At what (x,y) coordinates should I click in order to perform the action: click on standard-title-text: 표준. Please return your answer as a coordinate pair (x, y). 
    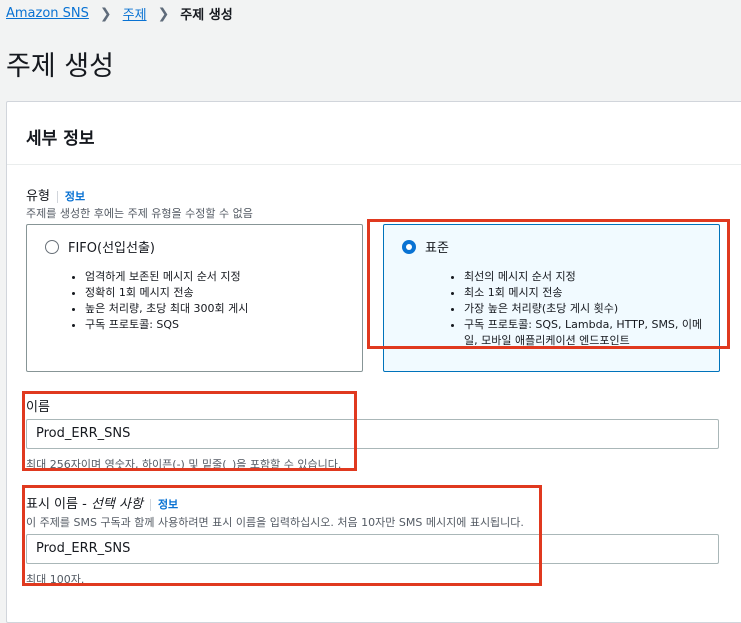
    Looking at the image, I should click on (437, 248).